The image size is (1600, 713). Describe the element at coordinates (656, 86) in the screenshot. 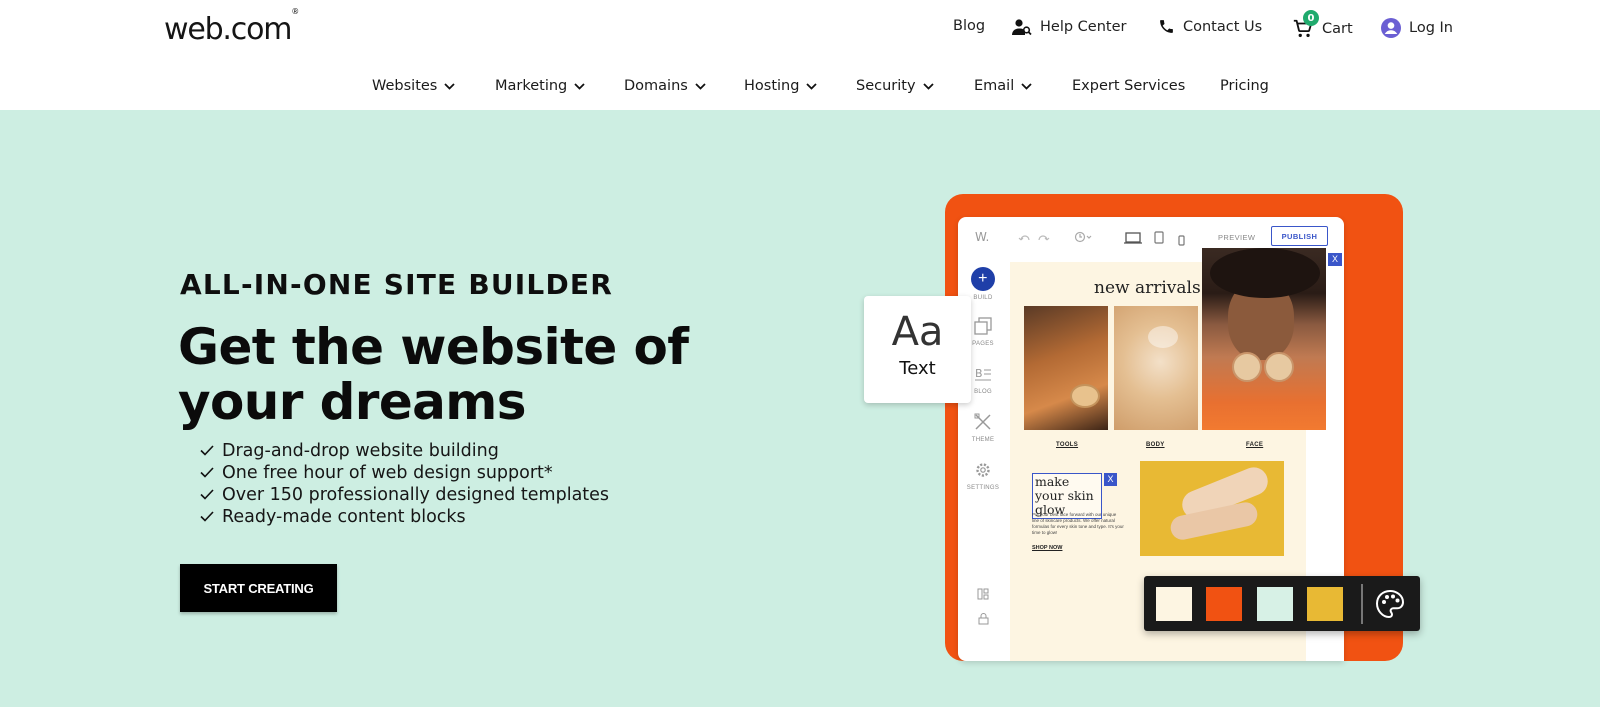

I see `nav-label: Domains` at that location.